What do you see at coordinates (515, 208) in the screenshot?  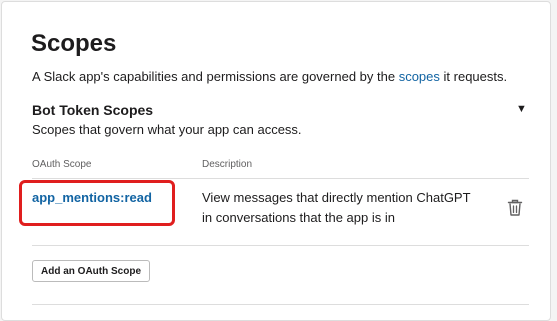 I see `trash-icon` at bounding box center [515, 208].